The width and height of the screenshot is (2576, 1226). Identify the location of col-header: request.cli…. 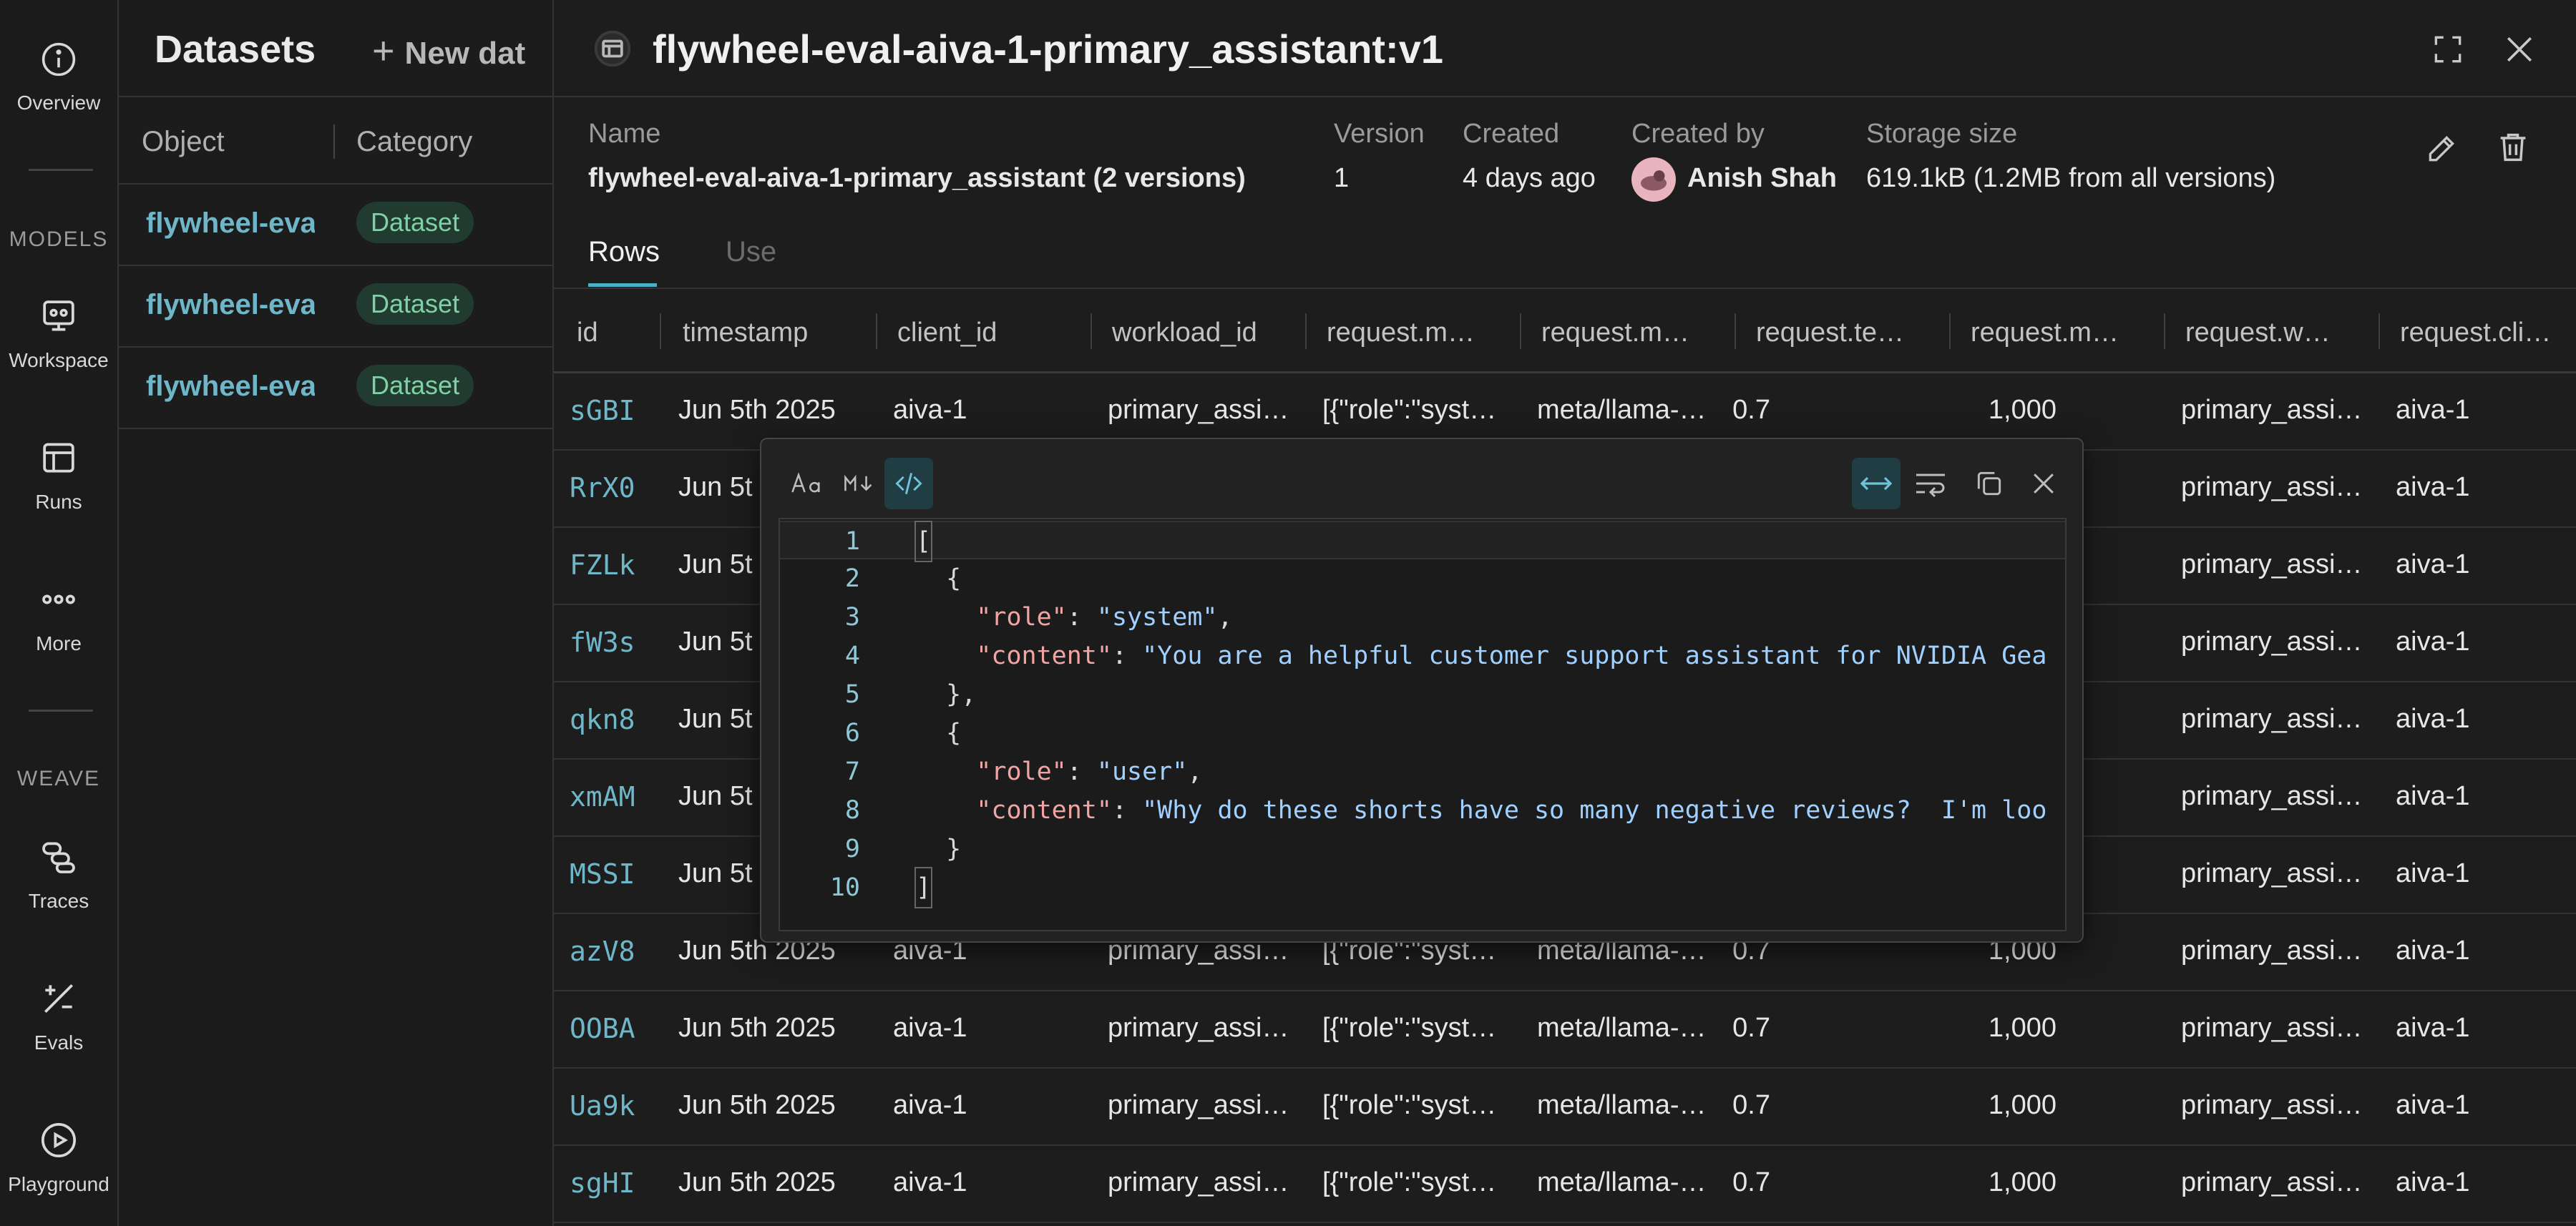
(2486, 333).